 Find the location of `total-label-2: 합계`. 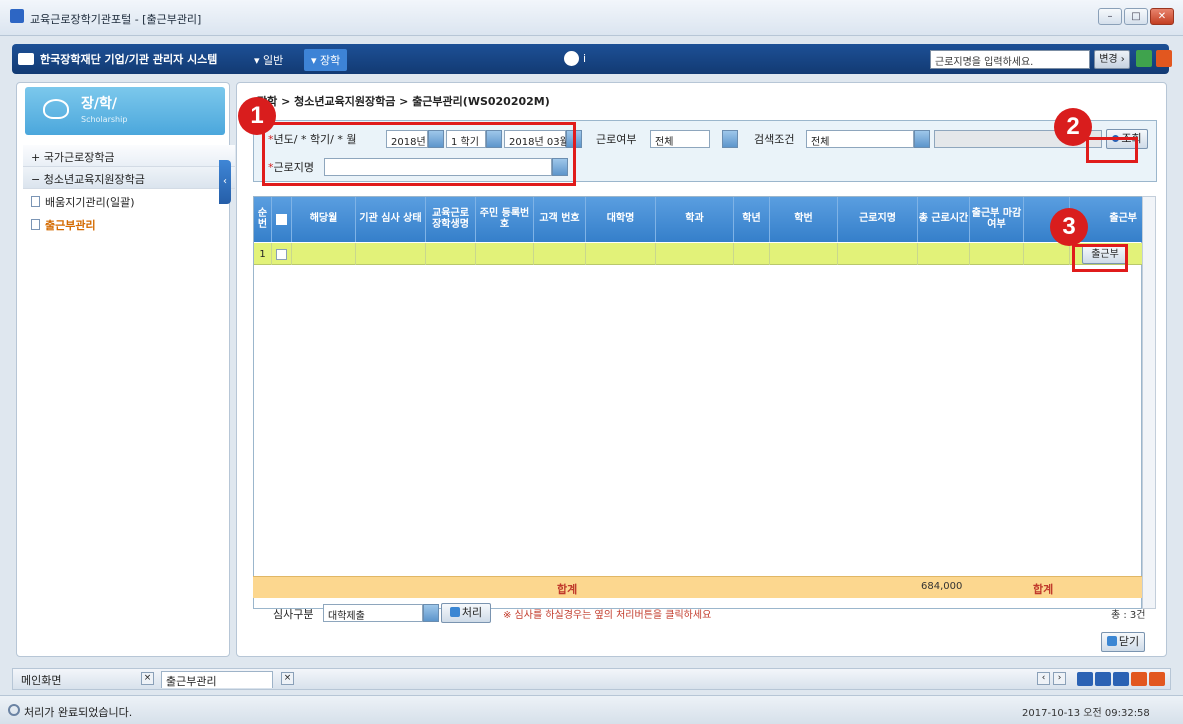

total-label-2: 합계 is located at coordinates (1043, 589).